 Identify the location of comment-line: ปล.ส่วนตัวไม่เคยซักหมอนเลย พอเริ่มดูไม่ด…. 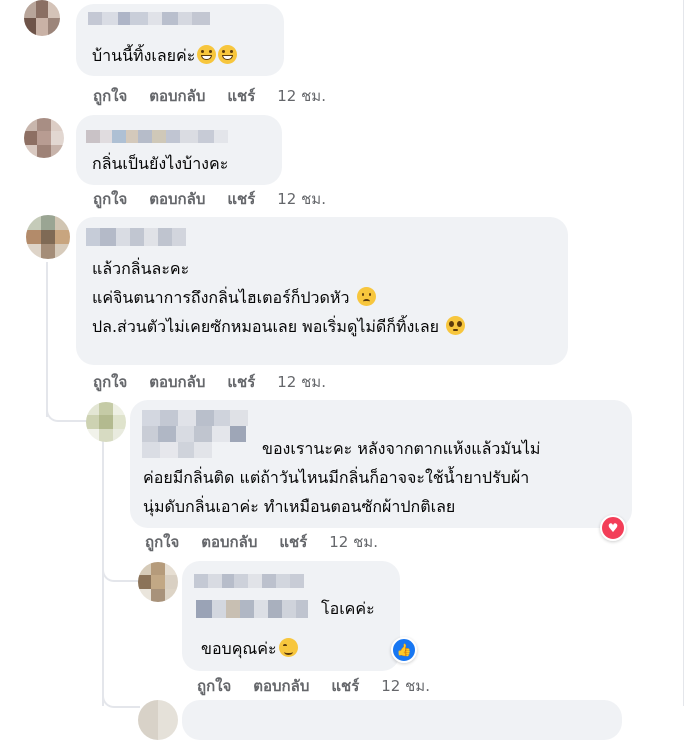
(266, 326).